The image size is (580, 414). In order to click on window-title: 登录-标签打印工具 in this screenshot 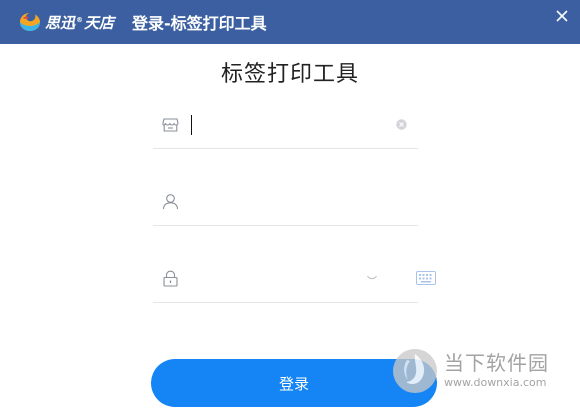, I will do `click(199, 23)`.